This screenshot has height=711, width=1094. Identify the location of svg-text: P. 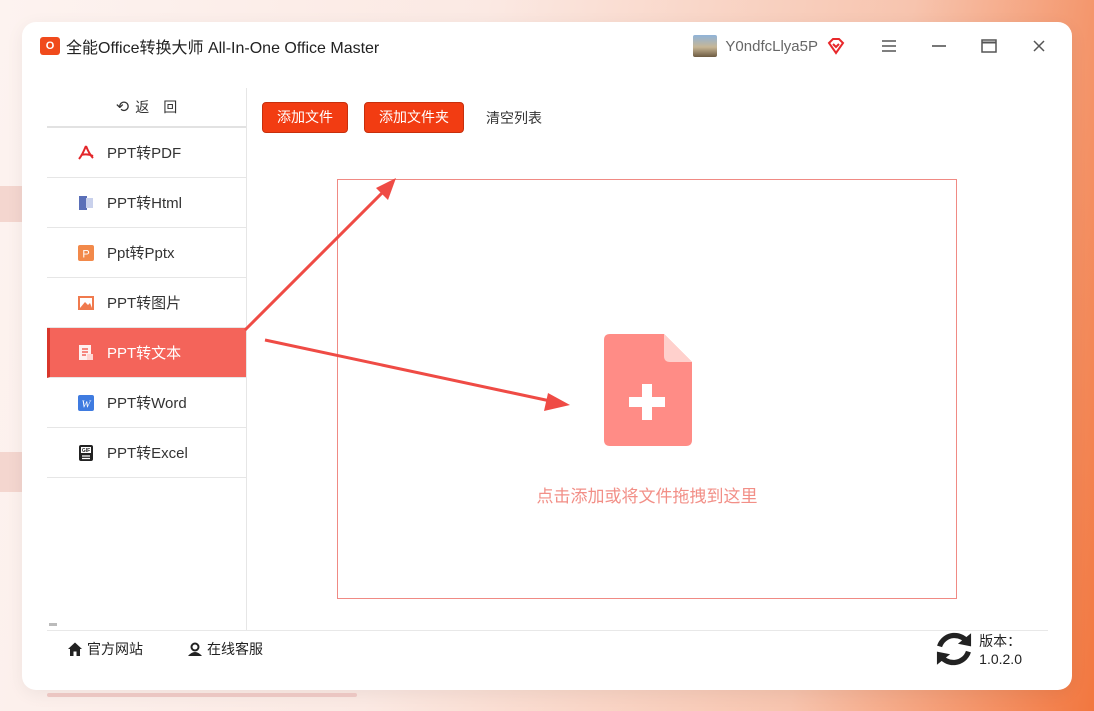
(85, 254).